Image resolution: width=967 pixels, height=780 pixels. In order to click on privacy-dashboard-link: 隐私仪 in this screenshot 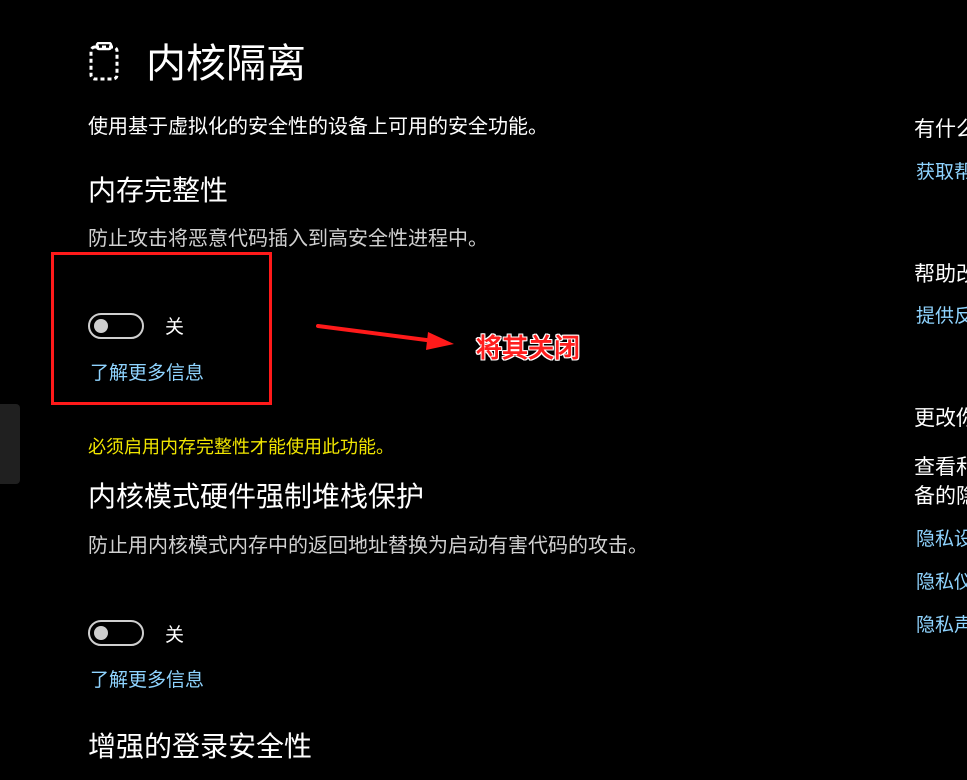, I will do `click(941, 582)`.